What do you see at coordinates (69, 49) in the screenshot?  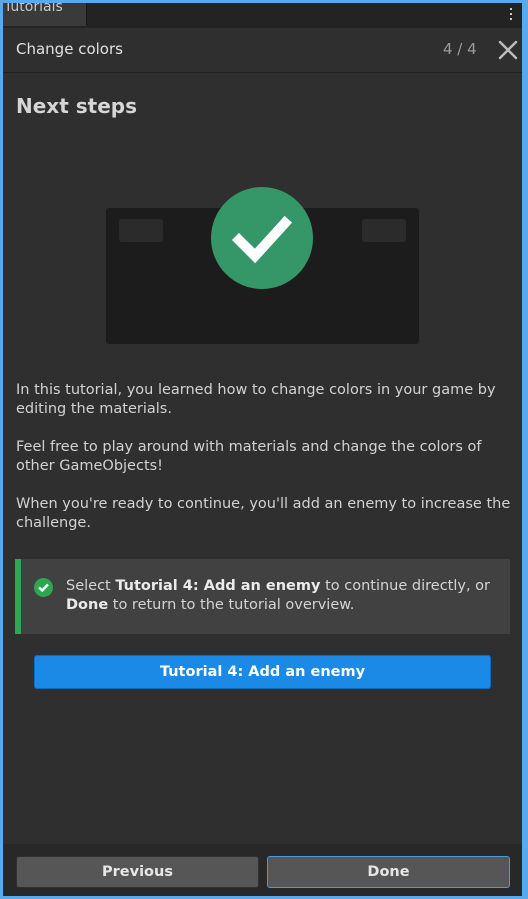 I see `tutorial-title: Change colors` at bounding box center [69, 49].